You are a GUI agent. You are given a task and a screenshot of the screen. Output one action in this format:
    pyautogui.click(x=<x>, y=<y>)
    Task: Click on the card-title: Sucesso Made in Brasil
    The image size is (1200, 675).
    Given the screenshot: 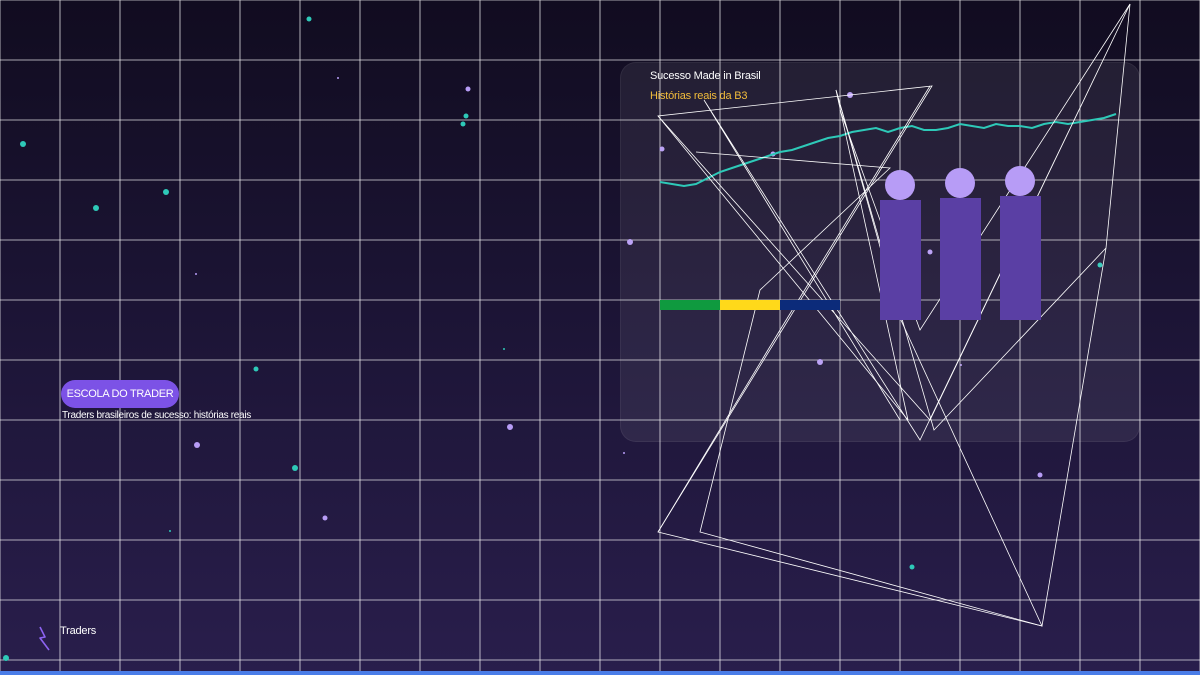 What is the action you would take?
    pyautogui.click(x=705, y=76)
    